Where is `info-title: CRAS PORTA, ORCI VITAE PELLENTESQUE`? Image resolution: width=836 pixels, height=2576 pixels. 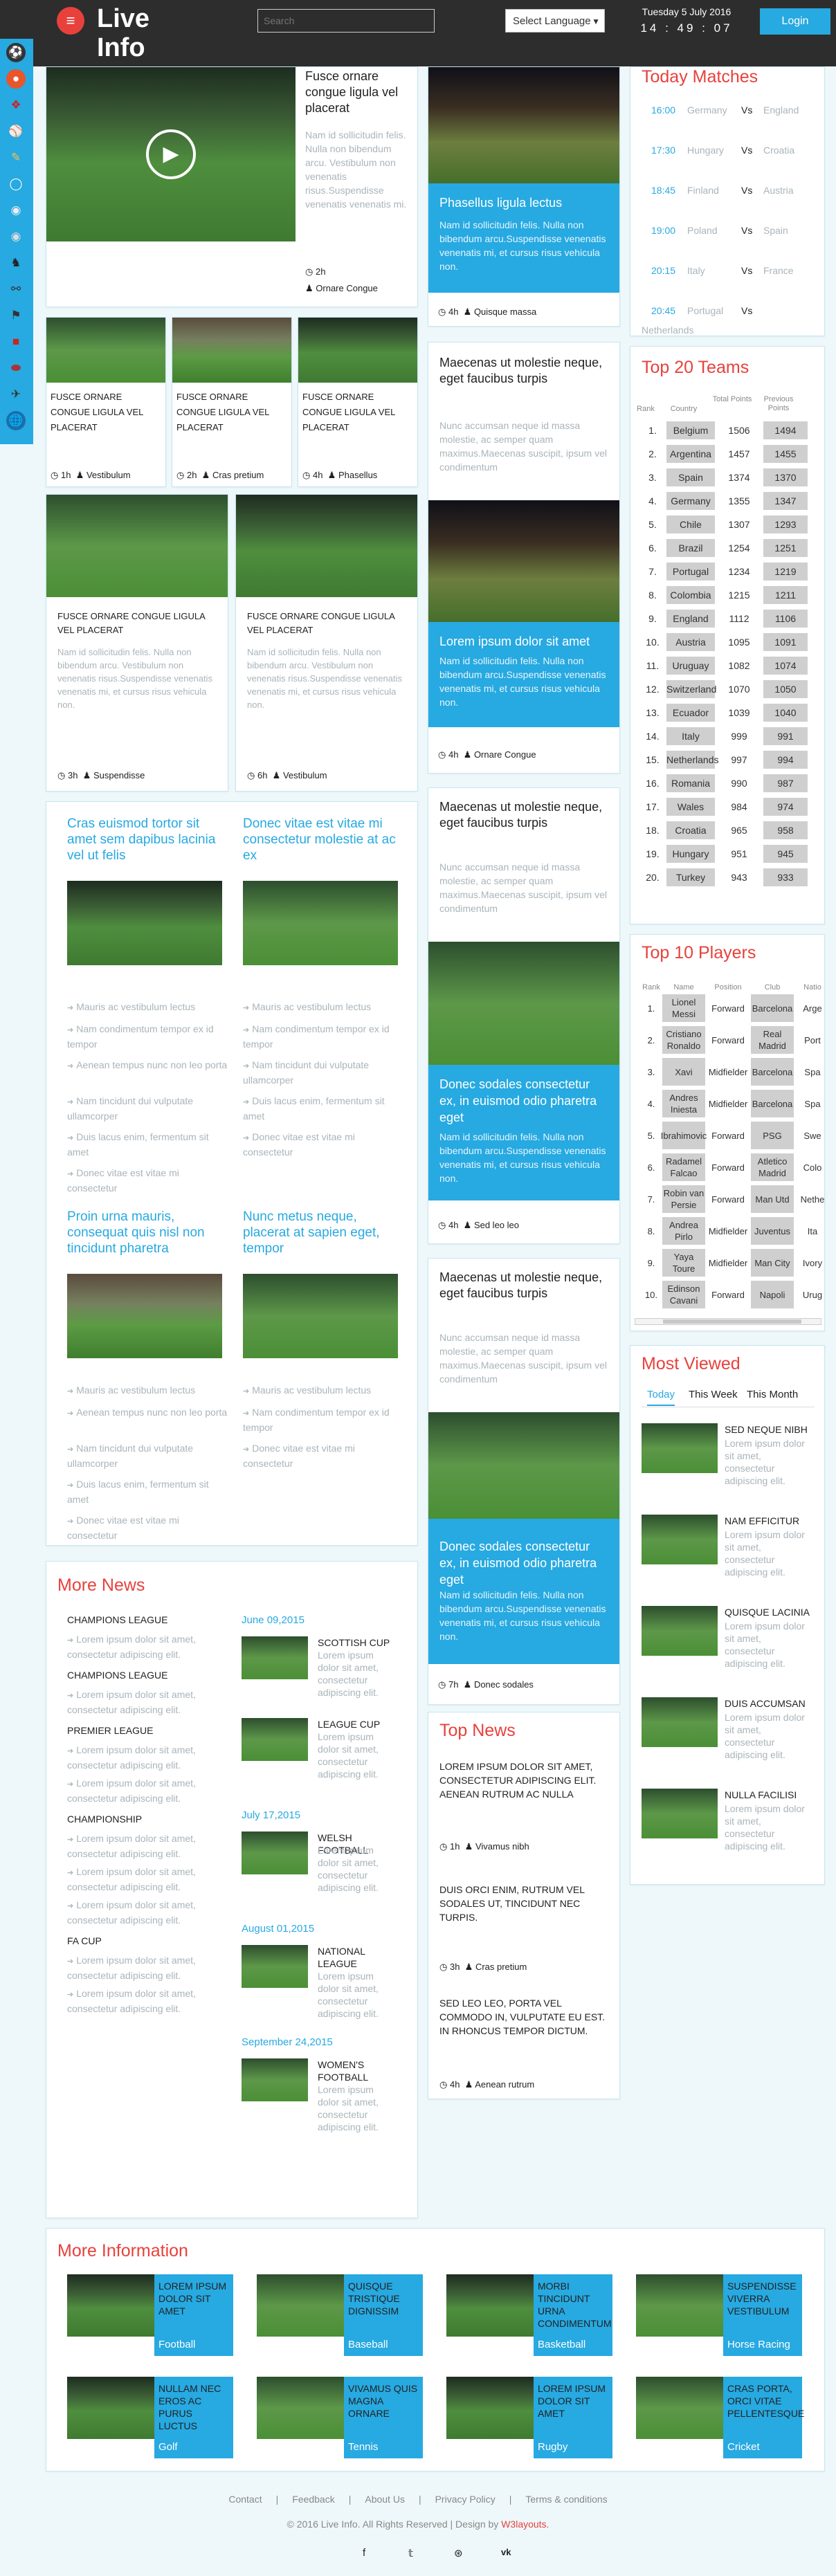 info-title: CRAS PORTA, ORCI VITAE PELLENTESQUE is located at coordinates (765, 2401).